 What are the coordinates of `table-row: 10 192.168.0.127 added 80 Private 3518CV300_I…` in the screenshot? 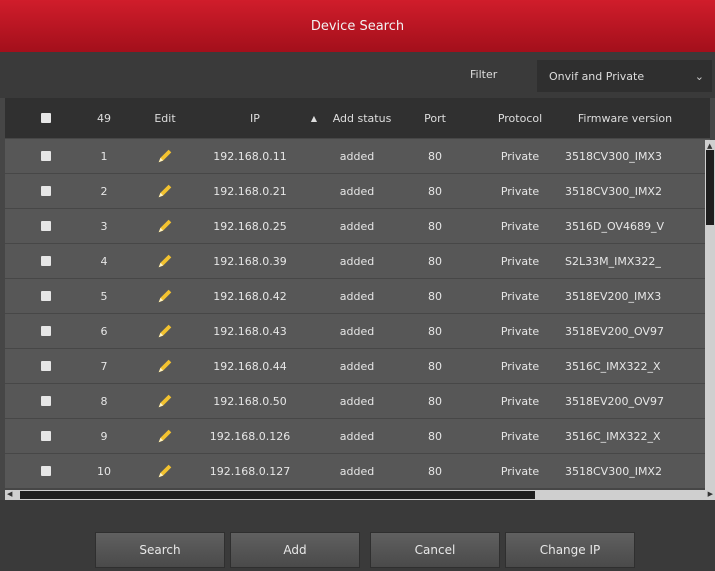 It's located at (357, 470).